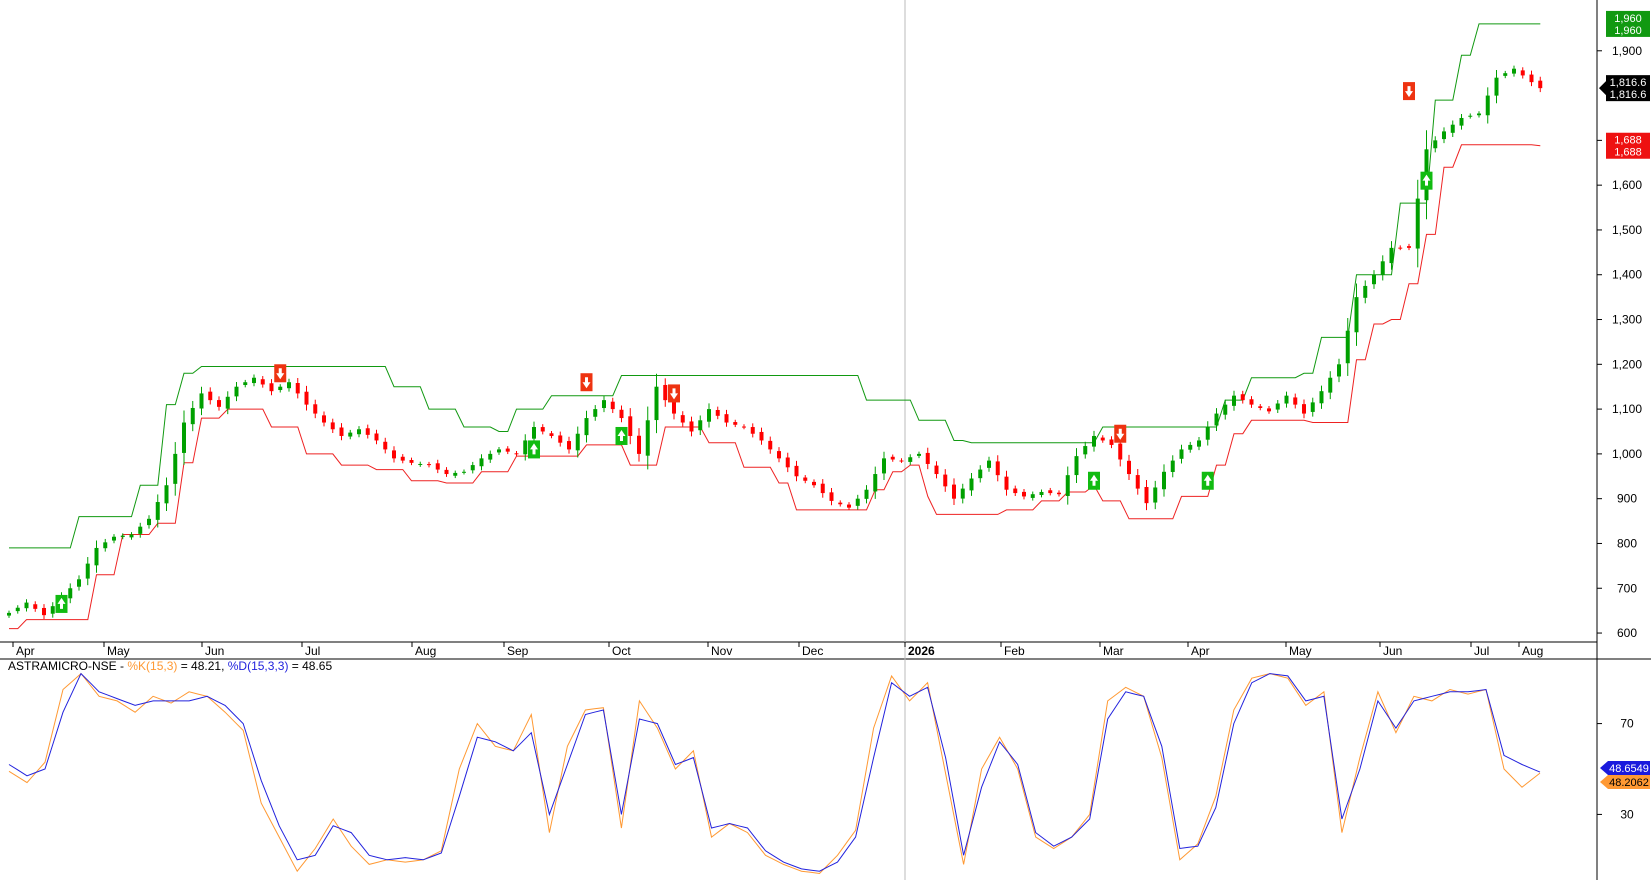 This screenshot has height=885, width=1651. What do you see at coordinates (721, 651) in the screenshot?
I see `month-label: Nov` at bounding box center [721, 651].